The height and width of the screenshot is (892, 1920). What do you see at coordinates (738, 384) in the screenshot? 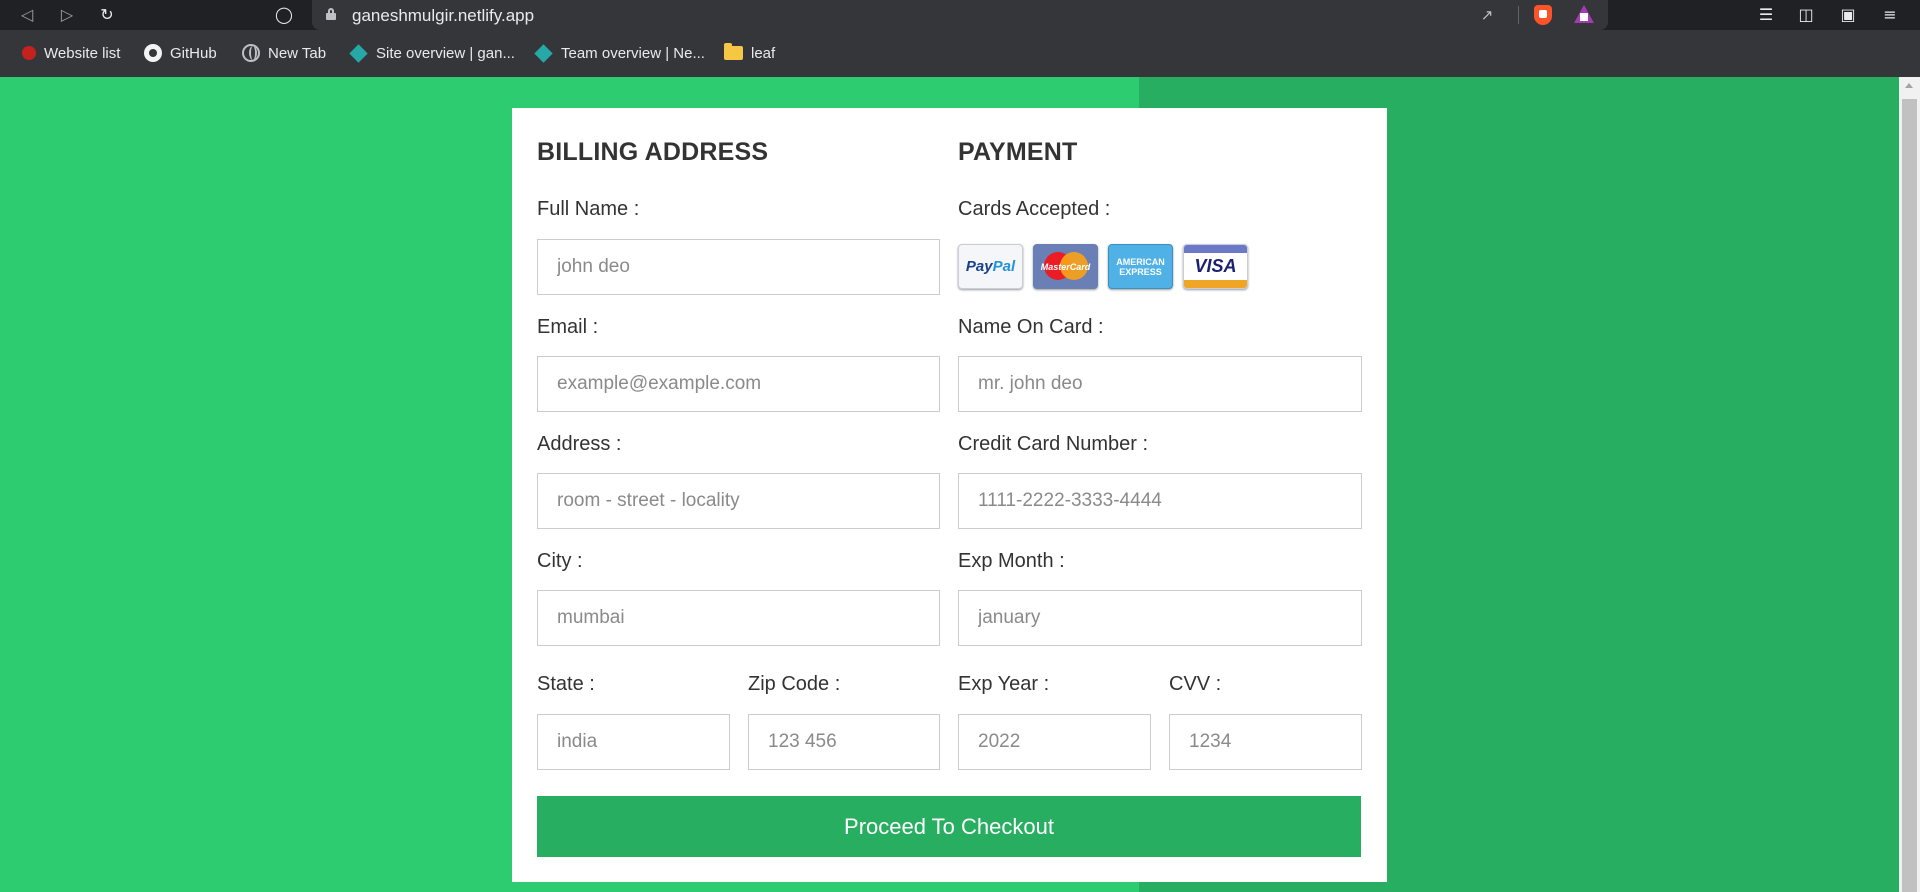
I see `email-input` at bounding box center [738, 384].